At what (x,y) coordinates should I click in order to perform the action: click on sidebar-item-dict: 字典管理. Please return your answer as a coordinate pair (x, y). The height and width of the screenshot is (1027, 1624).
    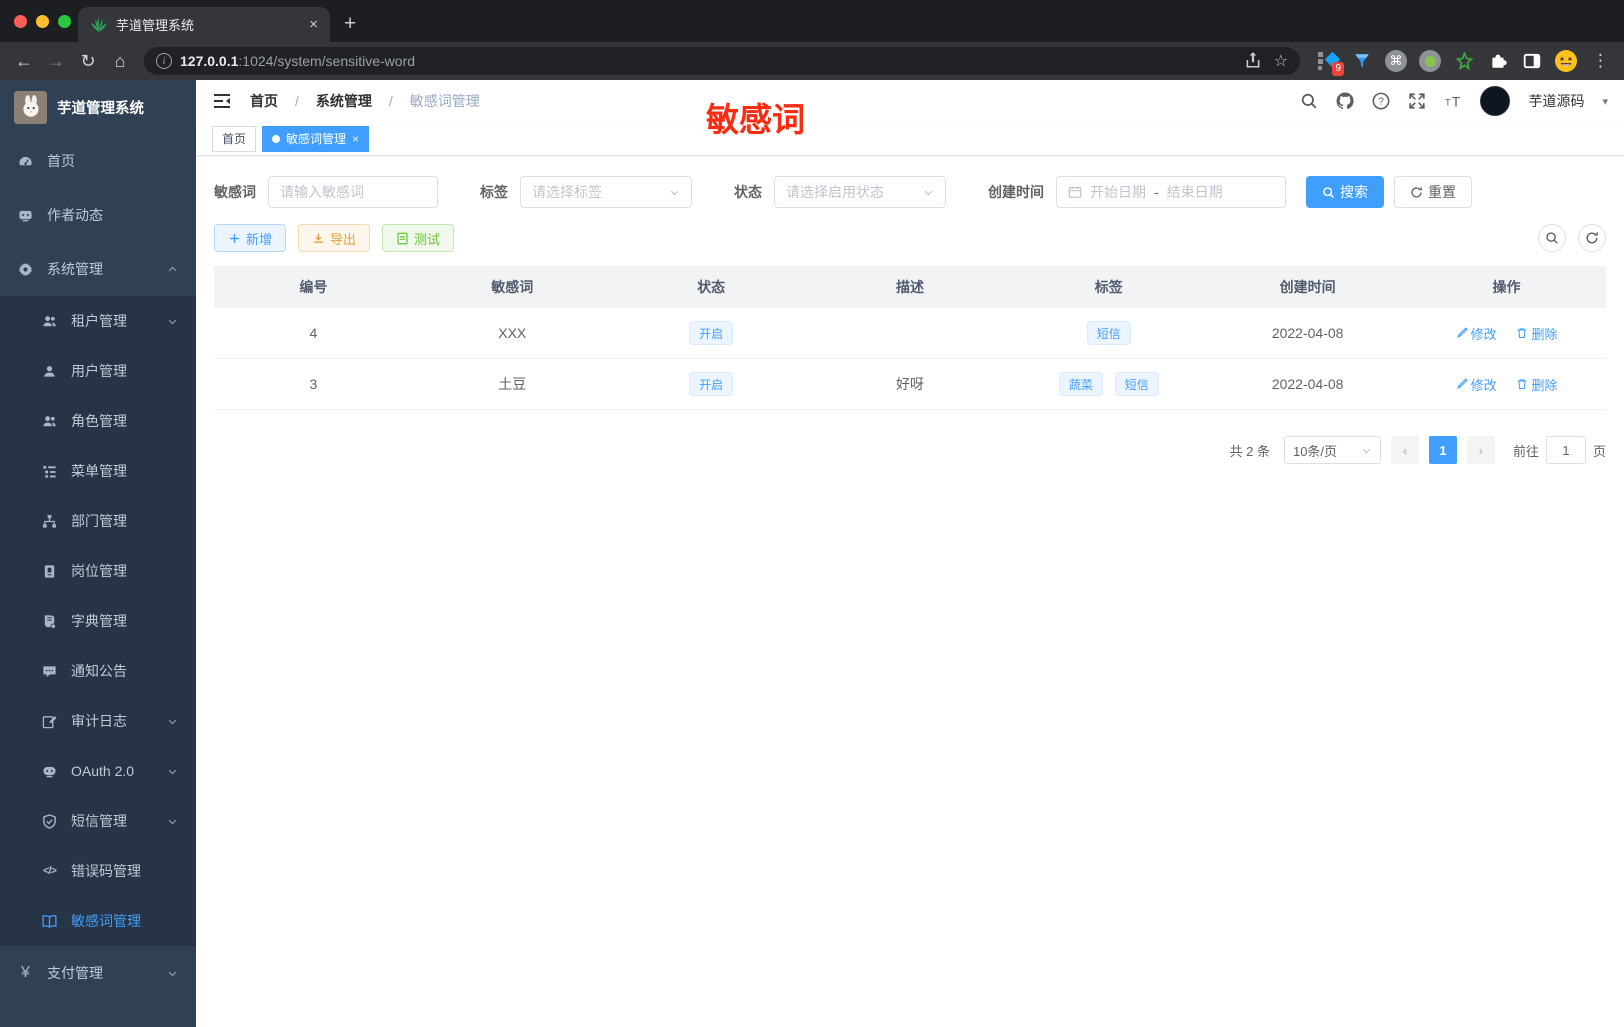
    Looking at the image, I should click on (98, 621).